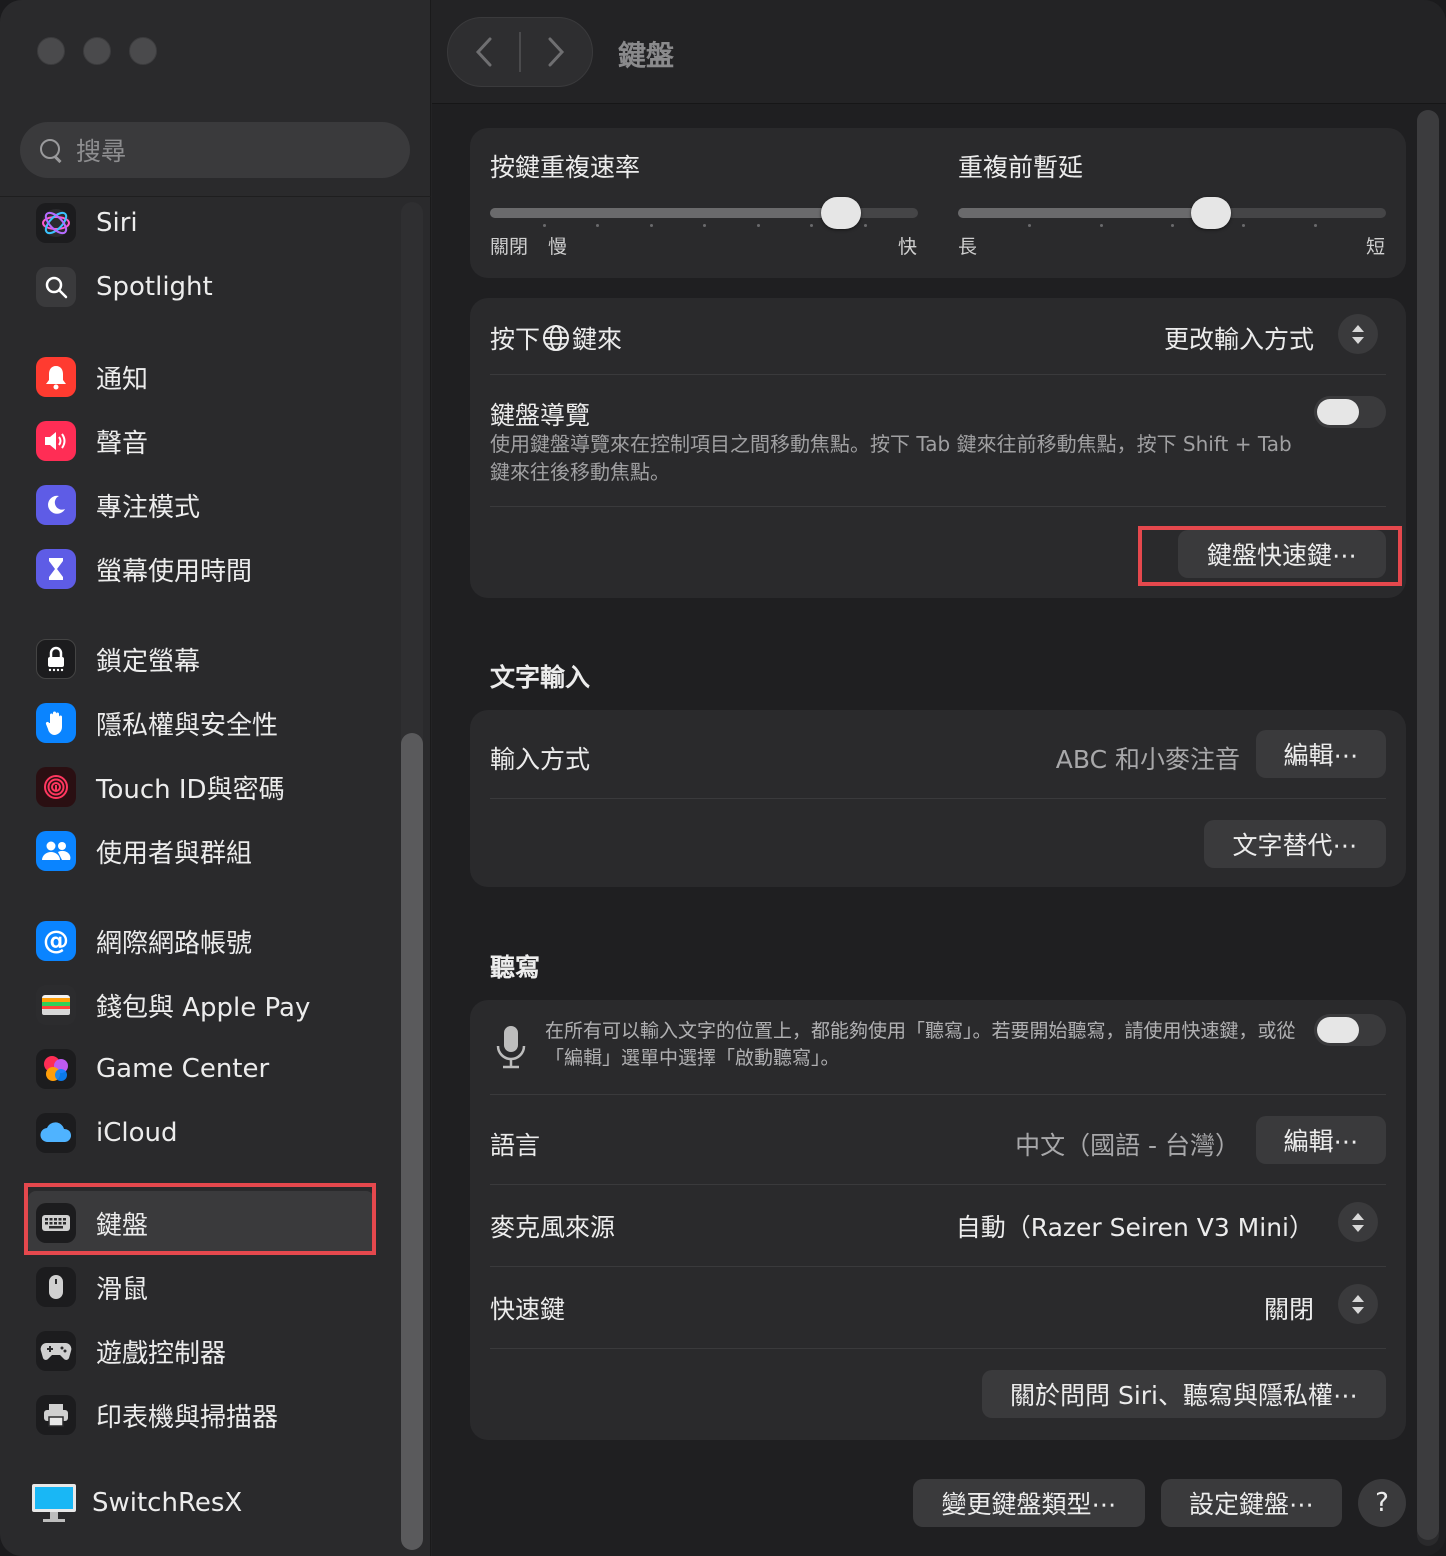 This screenshot has height=1556, width=1446. I want to click on sidebar-item-label: 鎖定螢幕, so click(148, 661).